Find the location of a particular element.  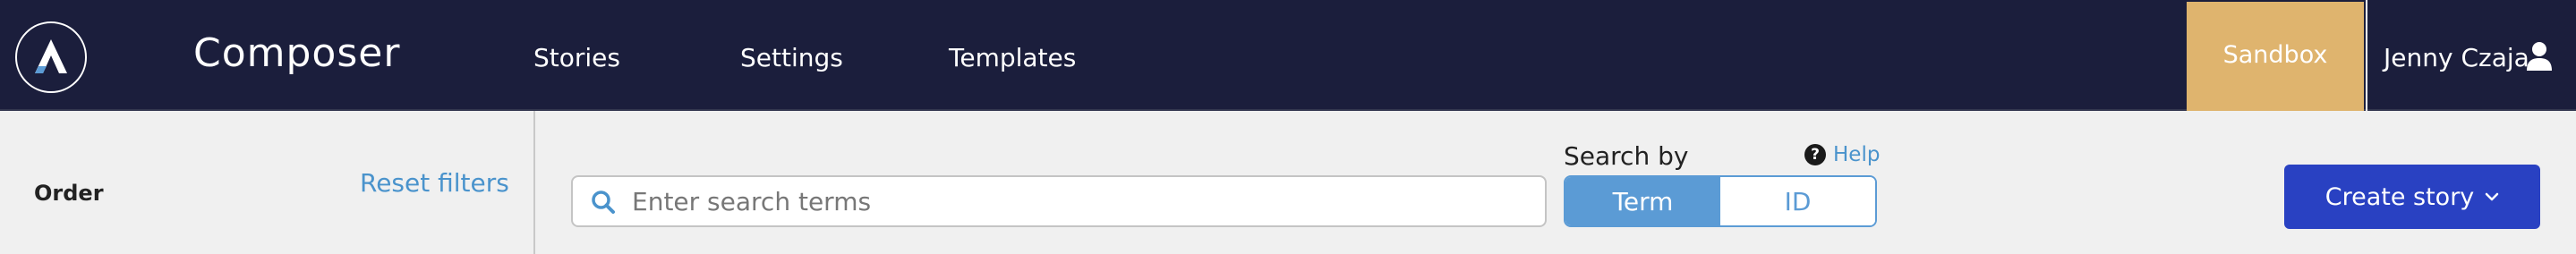

nav-stories: Stories is located at coordinates (576, 58).